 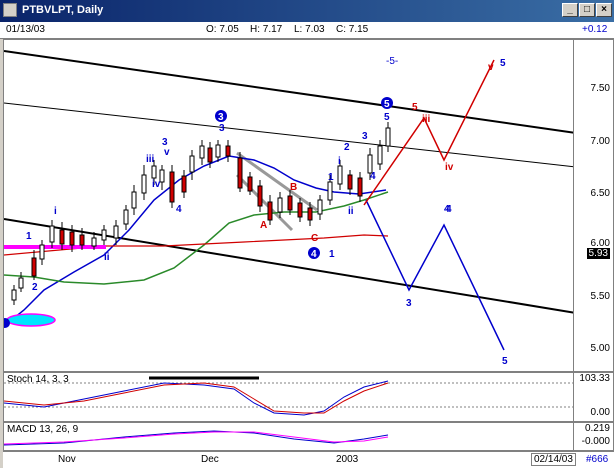 I want to click on info-date: 01/13/03, so click(x=25, y=29).